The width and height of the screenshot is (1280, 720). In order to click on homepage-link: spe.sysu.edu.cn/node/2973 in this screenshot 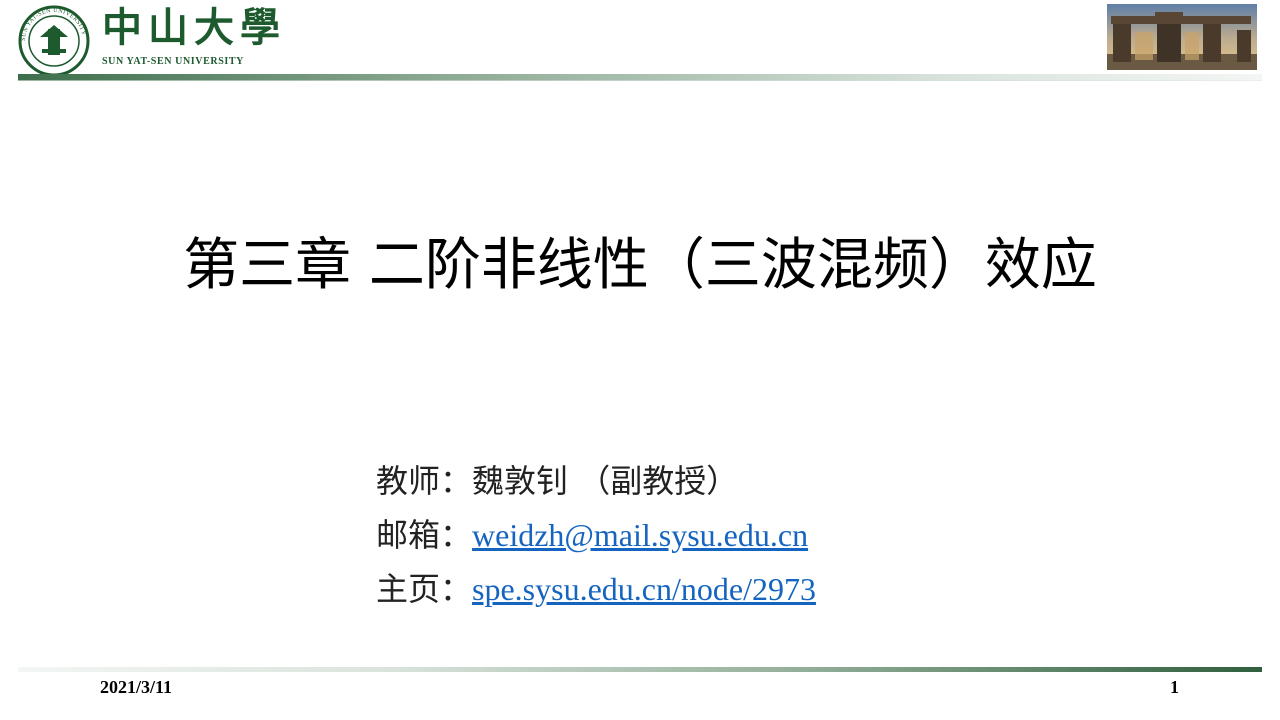, I will do `click(644, 589)`.